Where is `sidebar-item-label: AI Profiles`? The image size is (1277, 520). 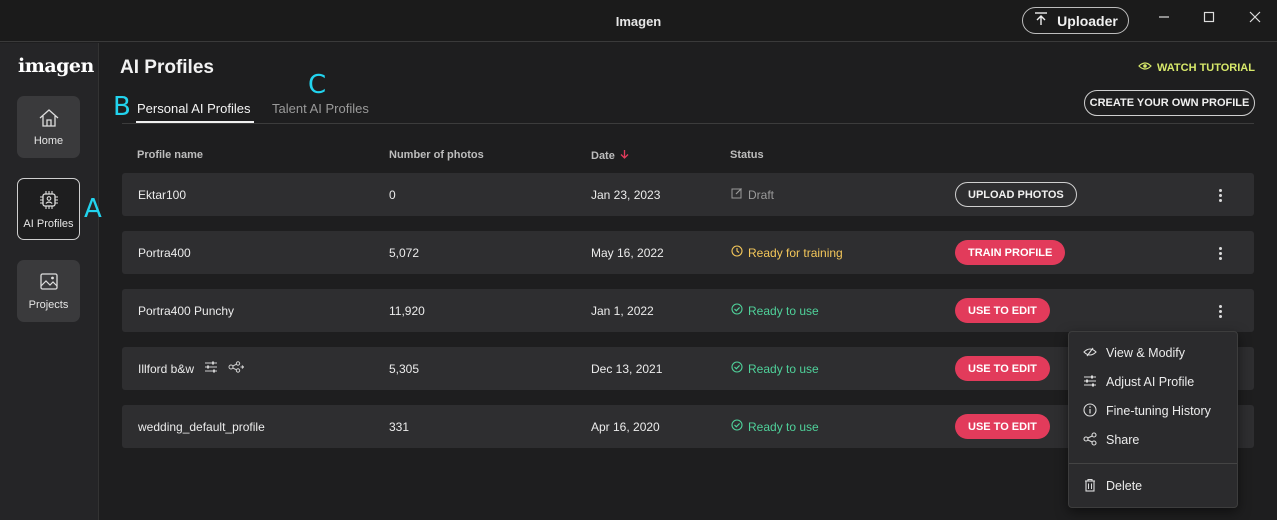
sidebar-item-label: AI Profiles is located at coordinates (48, 223).